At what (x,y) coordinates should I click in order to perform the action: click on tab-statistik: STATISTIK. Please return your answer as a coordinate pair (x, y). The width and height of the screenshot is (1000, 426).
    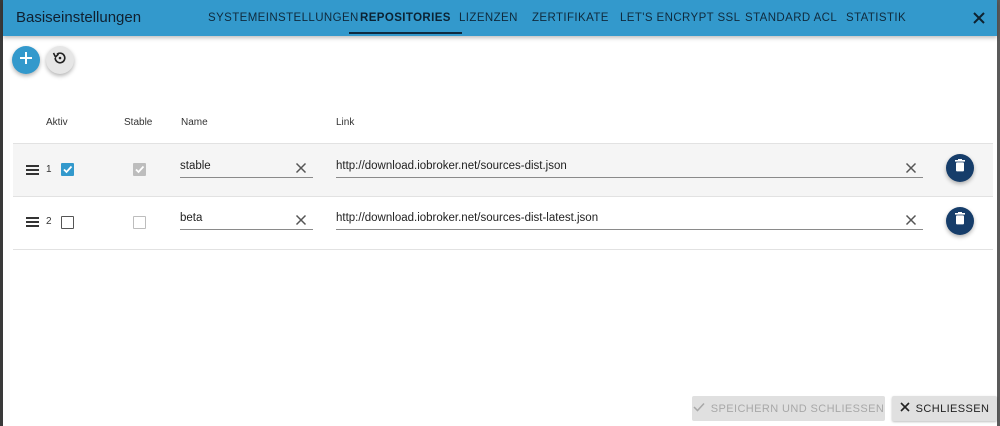
    Looking at the image, I should click on (876, 18).